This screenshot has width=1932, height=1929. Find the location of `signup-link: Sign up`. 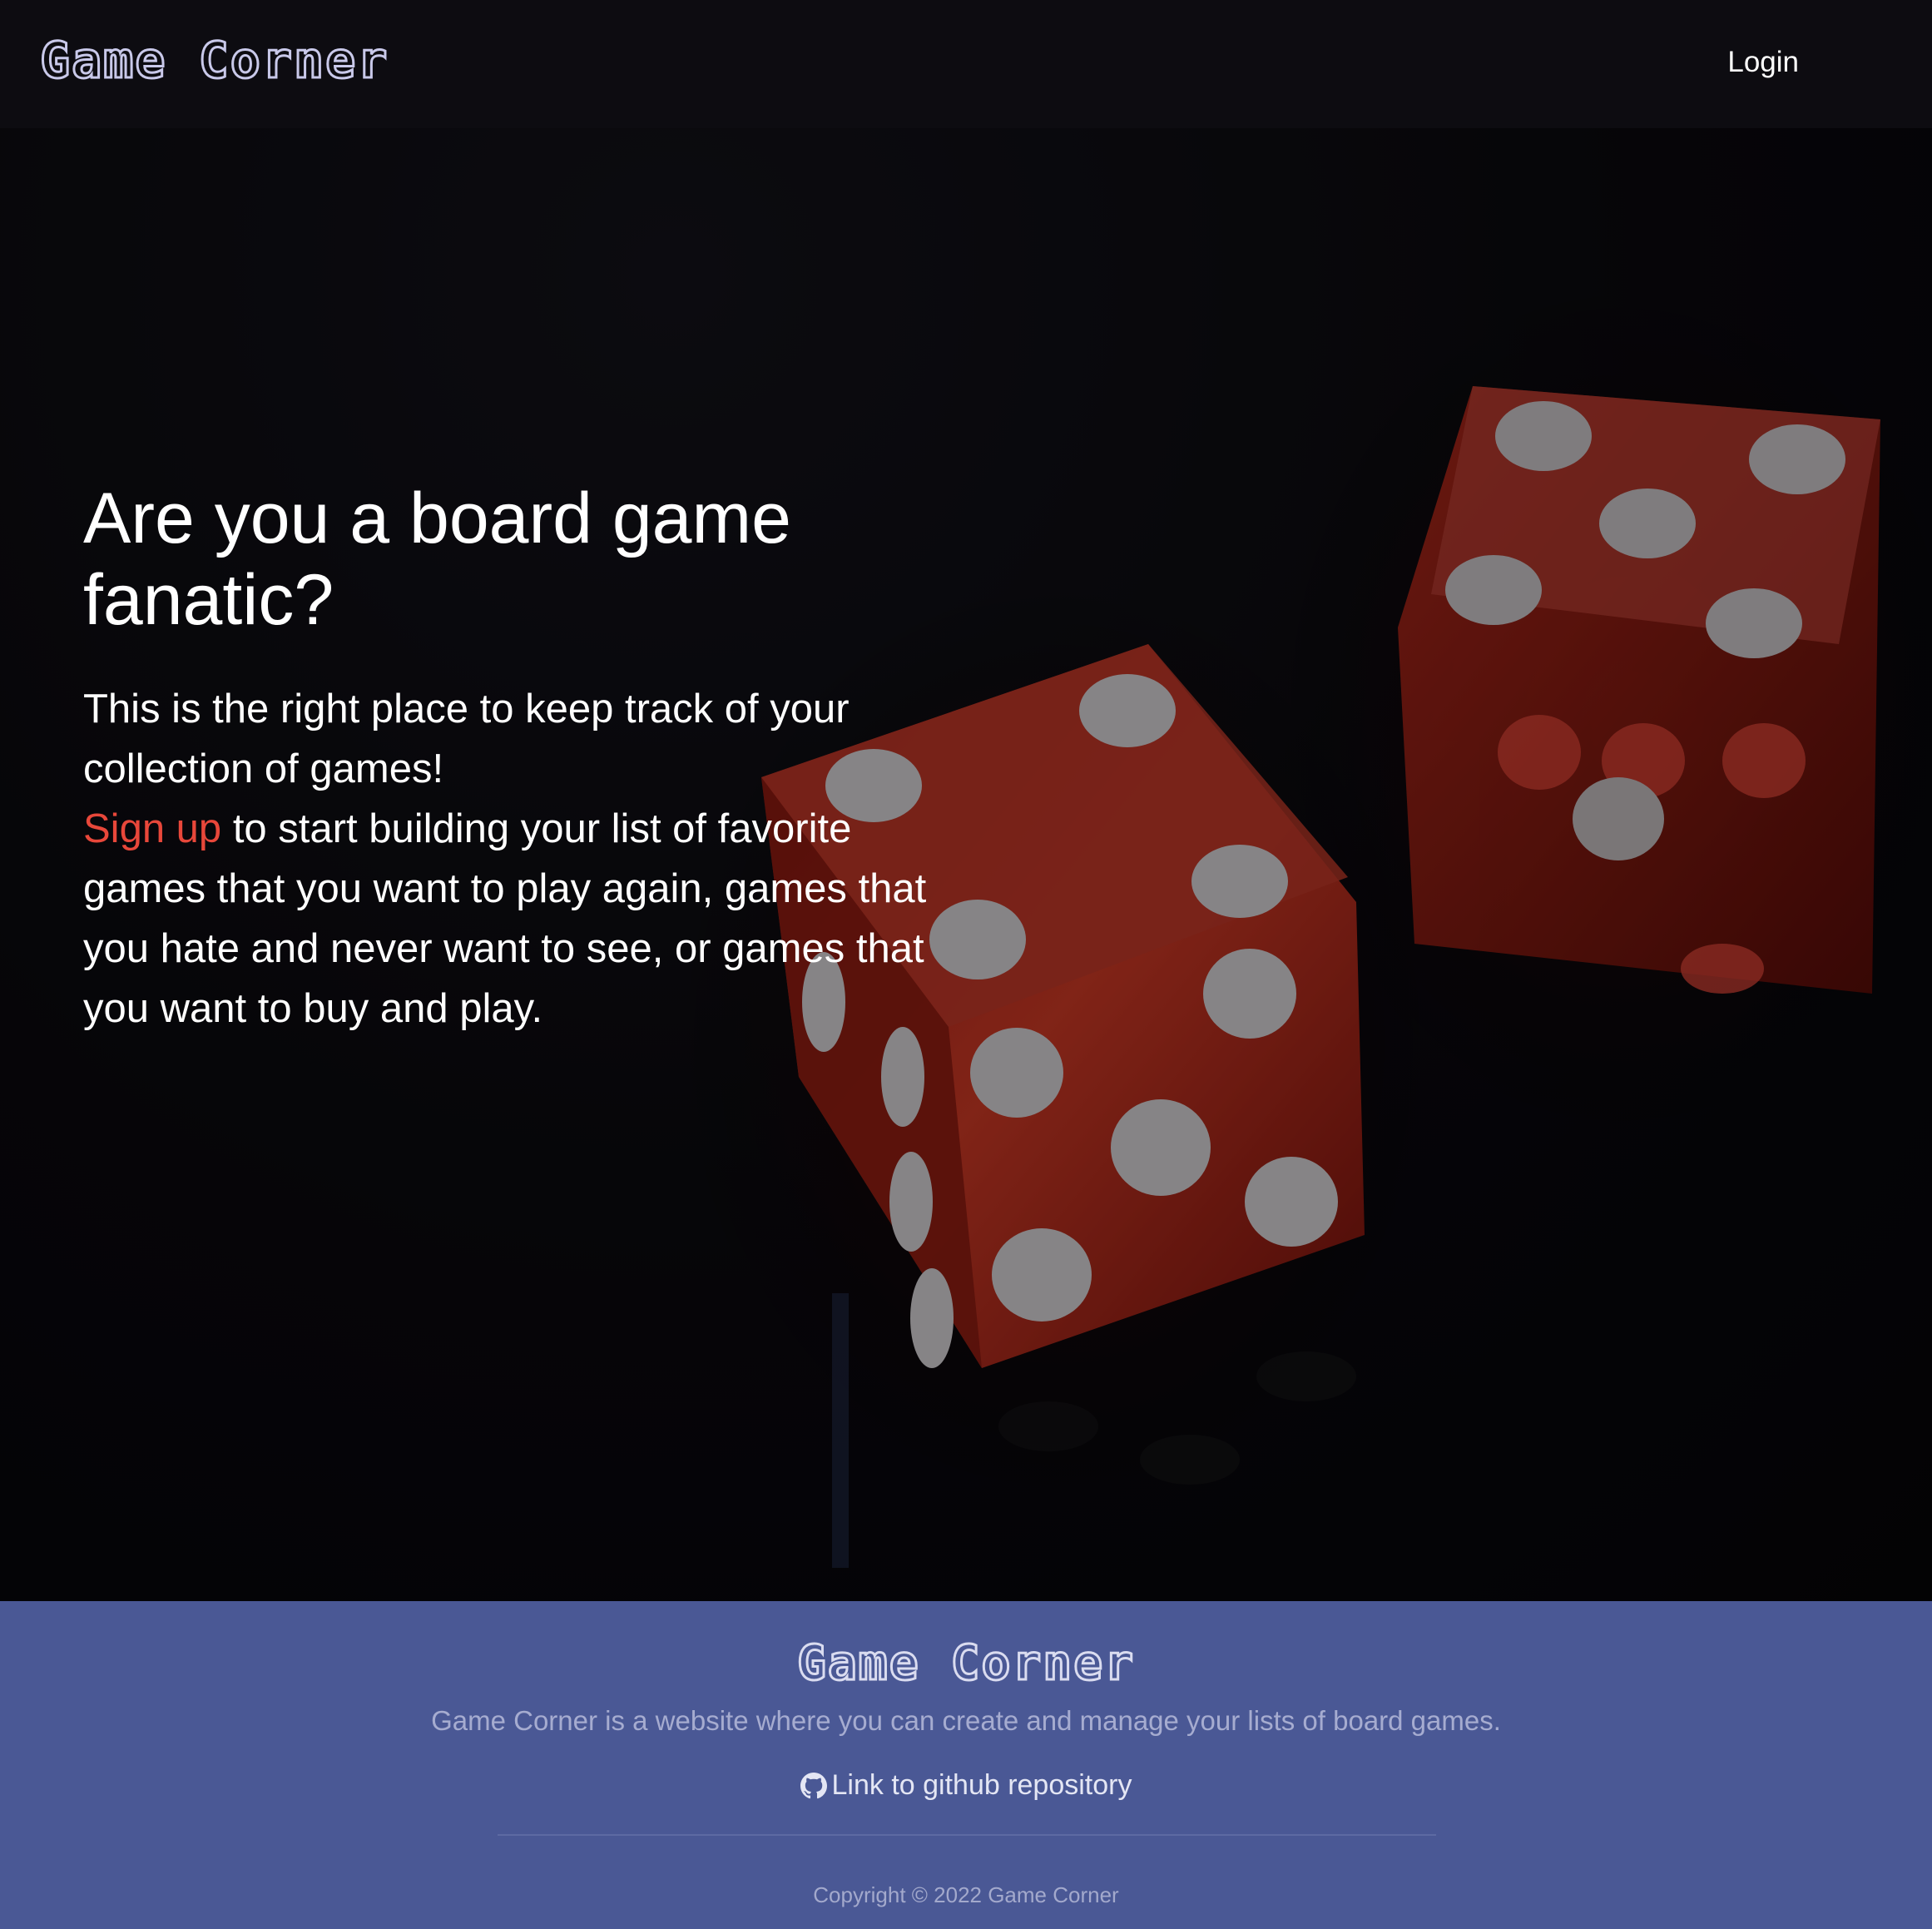

signup-link: Sign up is located at coordinates (152, 828).